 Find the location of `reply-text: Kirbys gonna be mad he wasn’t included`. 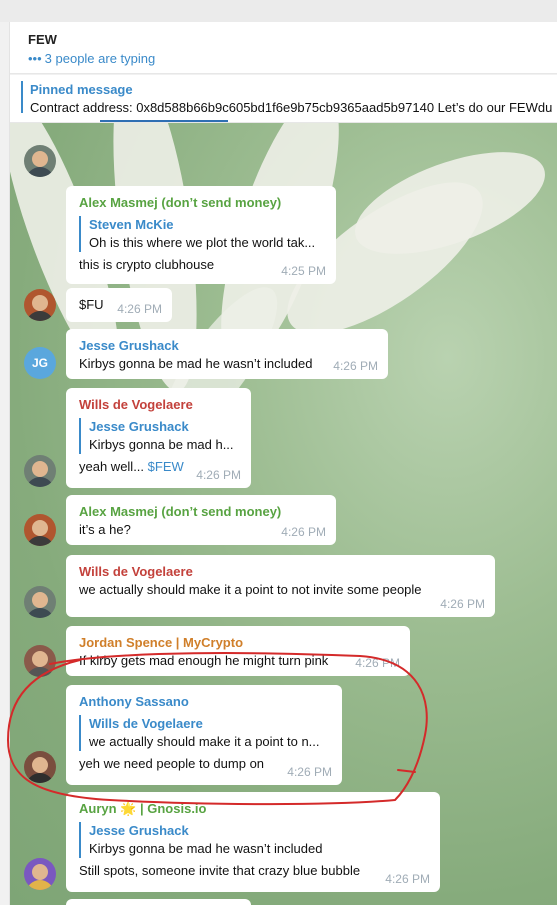

reply-text: Kirbys gonna be mad he wasn’t included is located at coordinates (206, 848).